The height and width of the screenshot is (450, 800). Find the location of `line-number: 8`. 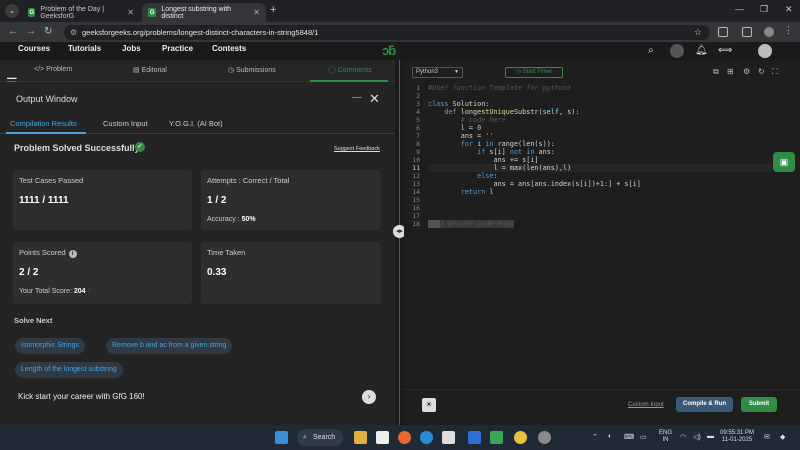

line-number: 8 is located at coordinates (418, 144).